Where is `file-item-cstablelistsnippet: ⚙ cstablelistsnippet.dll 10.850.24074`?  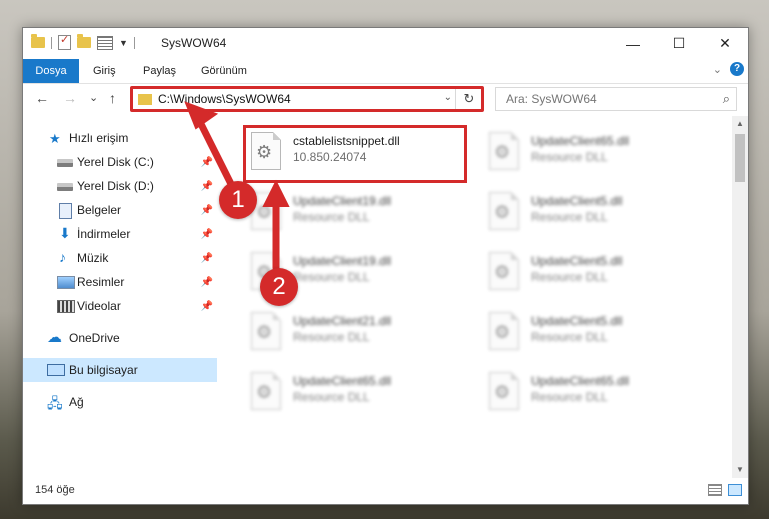
file-item-cstablelistsnippet: ⚙ cstablelistsnippet.dll 10.850.24074 is located at coordinates (355, 153).